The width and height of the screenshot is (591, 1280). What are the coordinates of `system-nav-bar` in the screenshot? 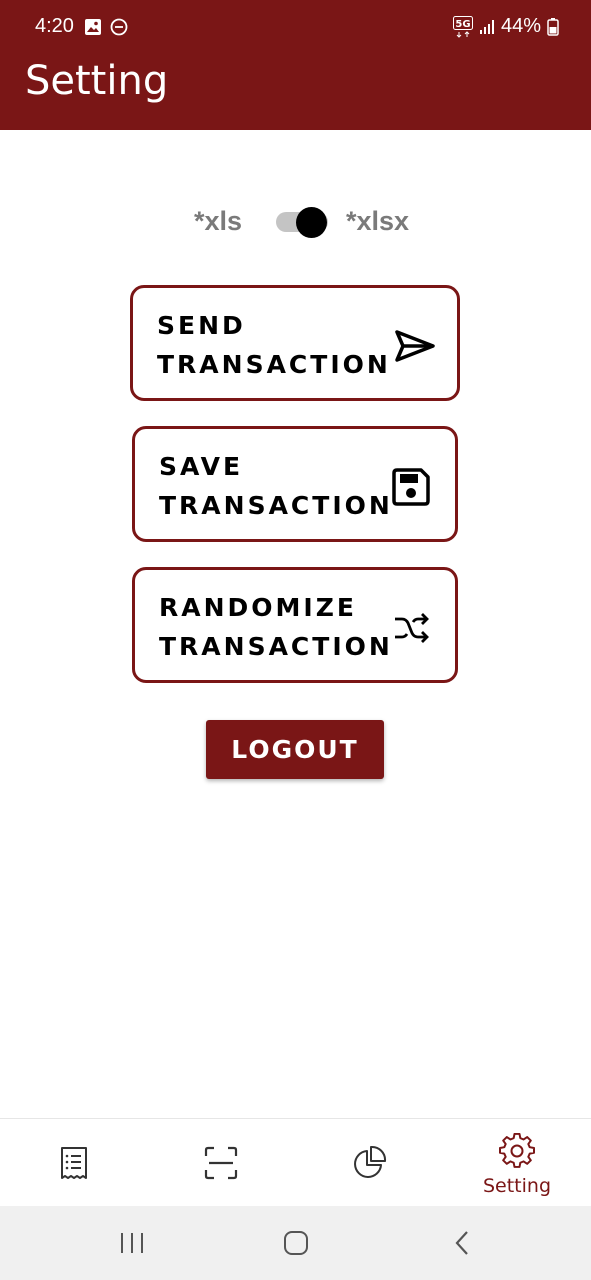 It's located at (295, 1243).